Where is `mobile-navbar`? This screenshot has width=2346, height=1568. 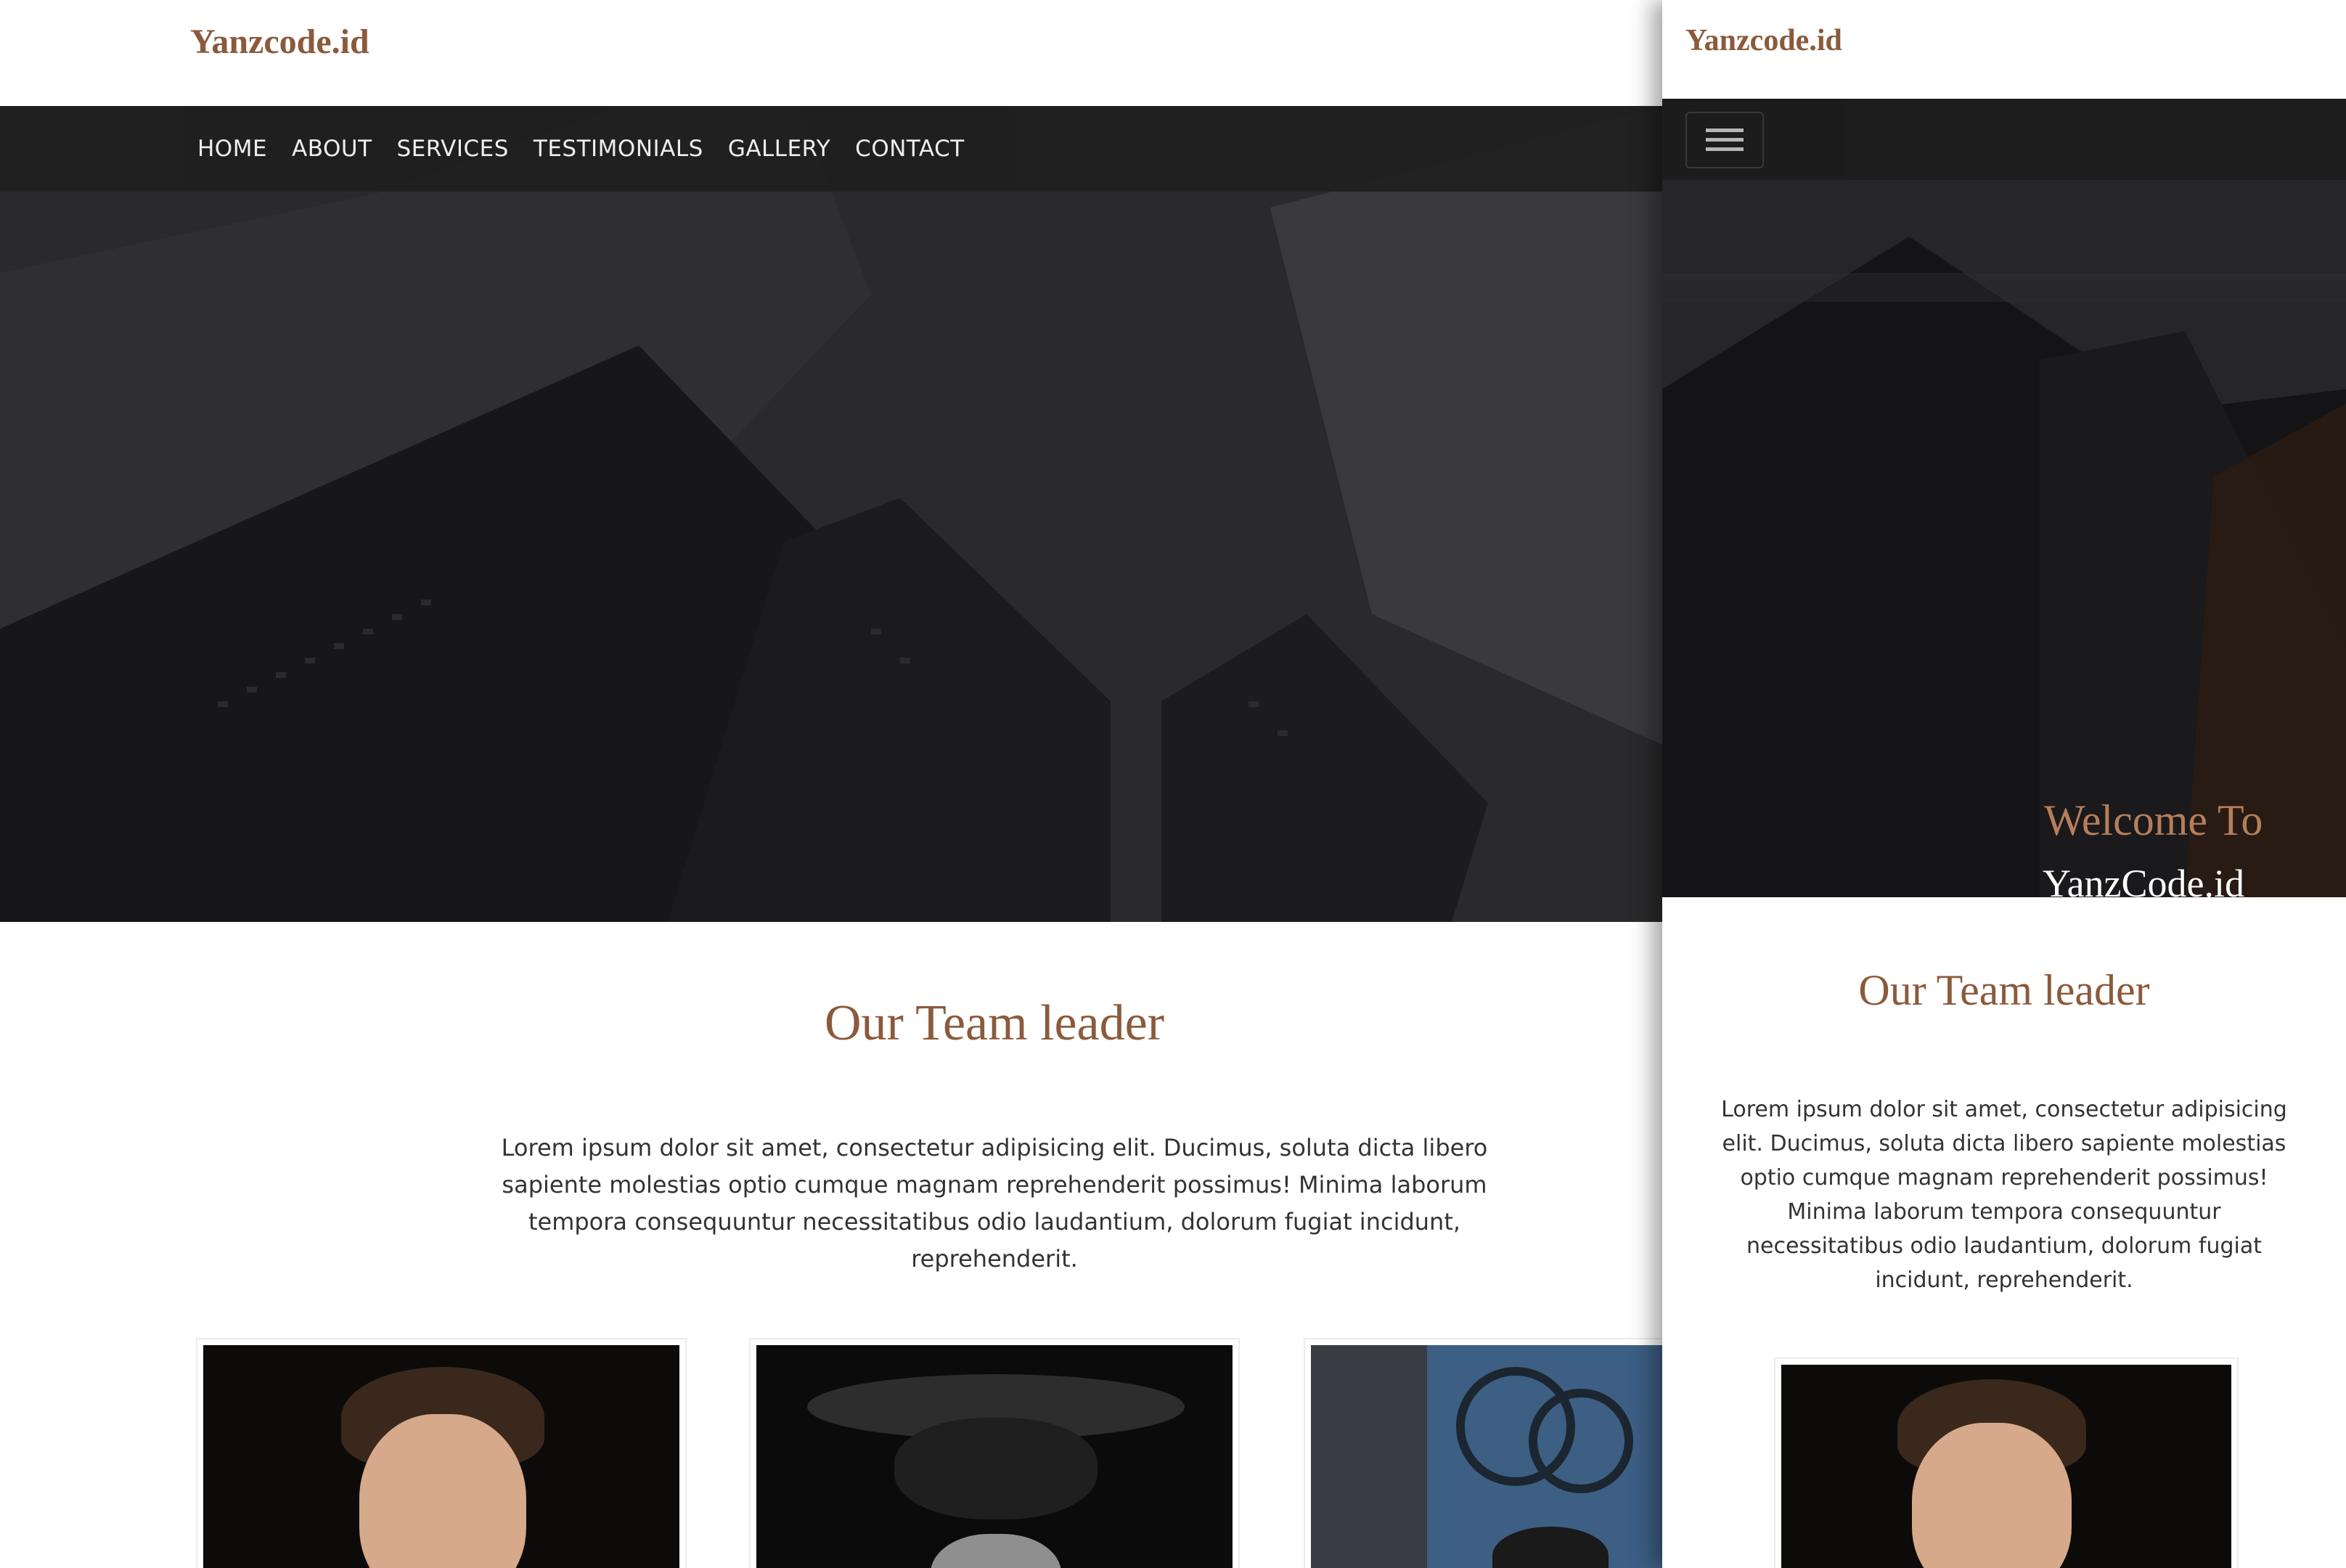 mobile-navbar is located at coordinates (2004, 140).